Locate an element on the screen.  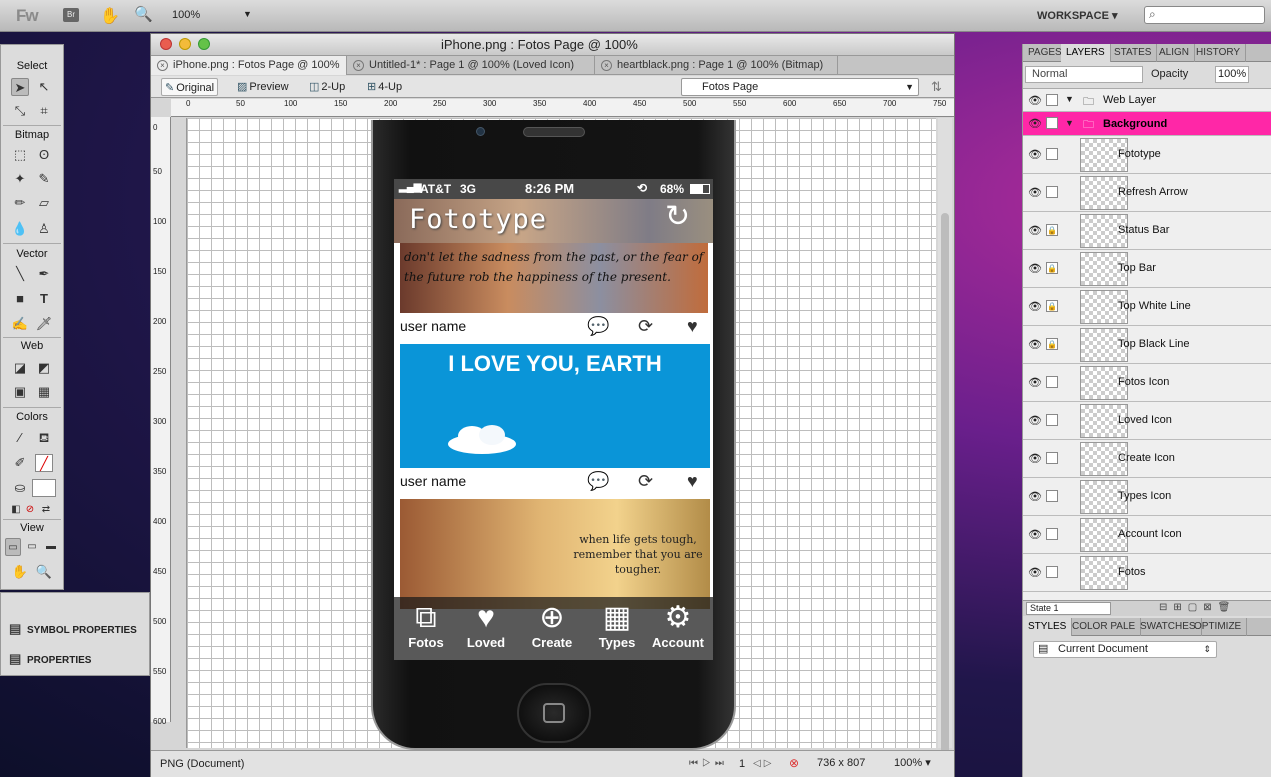
pencil-tool-icon: ✏ is located at coordinates (20, 203).